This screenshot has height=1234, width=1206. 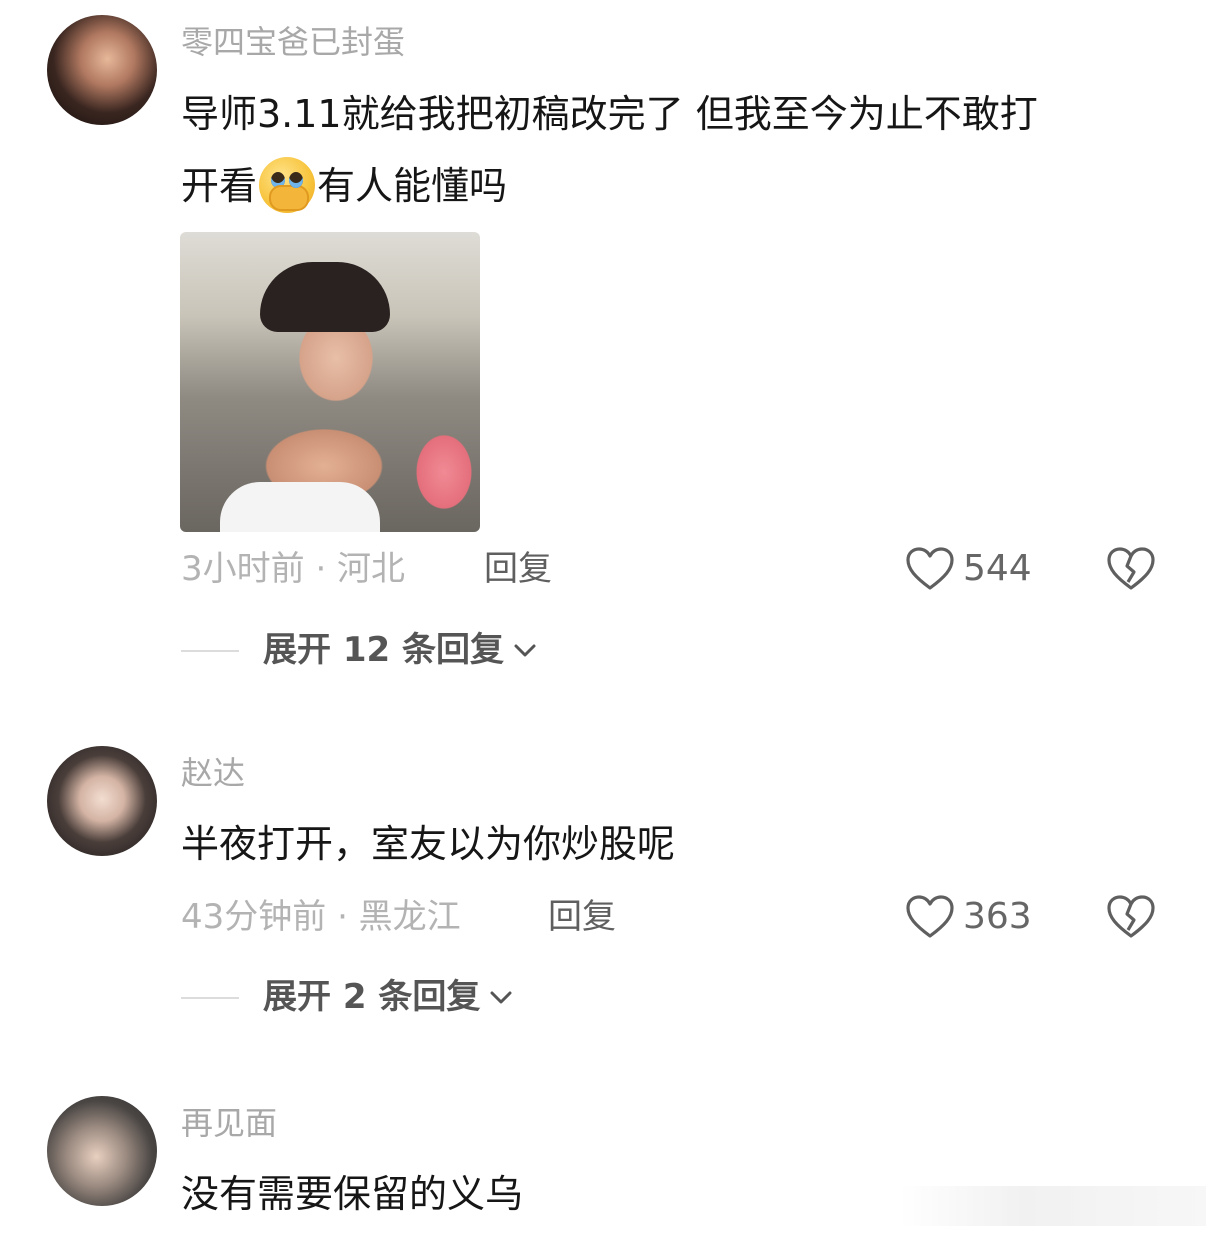 I want to click on comment-time-location: 43分钟前 · 黑龙江, so click(x=321, y=917).